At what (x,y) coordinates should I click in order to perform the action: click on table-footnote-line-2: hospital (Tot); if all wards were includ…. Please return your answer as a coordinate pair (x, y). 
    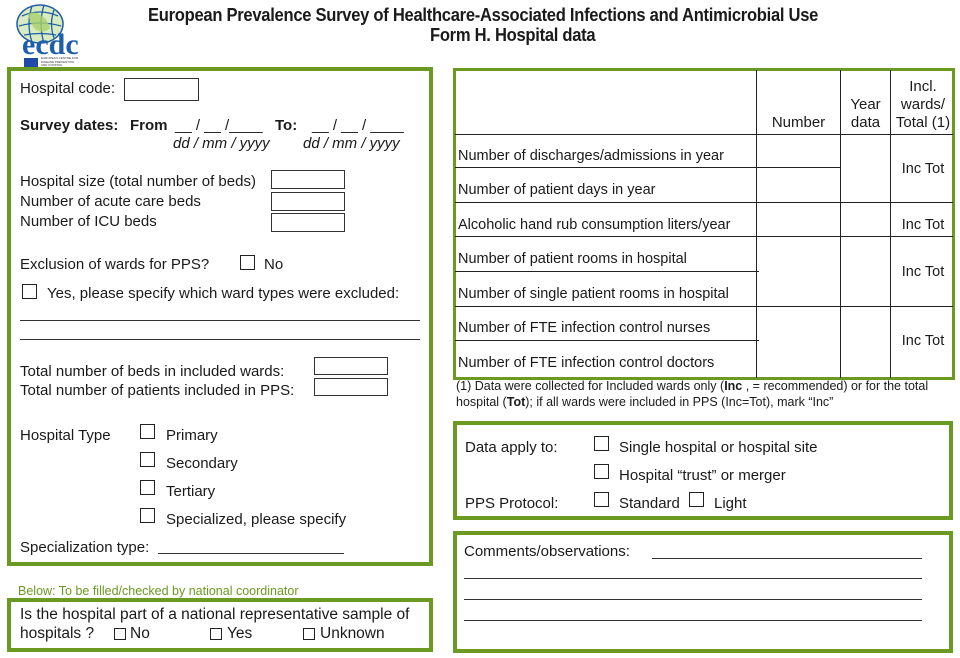
    Looking at the image, I should click on (644, 402).